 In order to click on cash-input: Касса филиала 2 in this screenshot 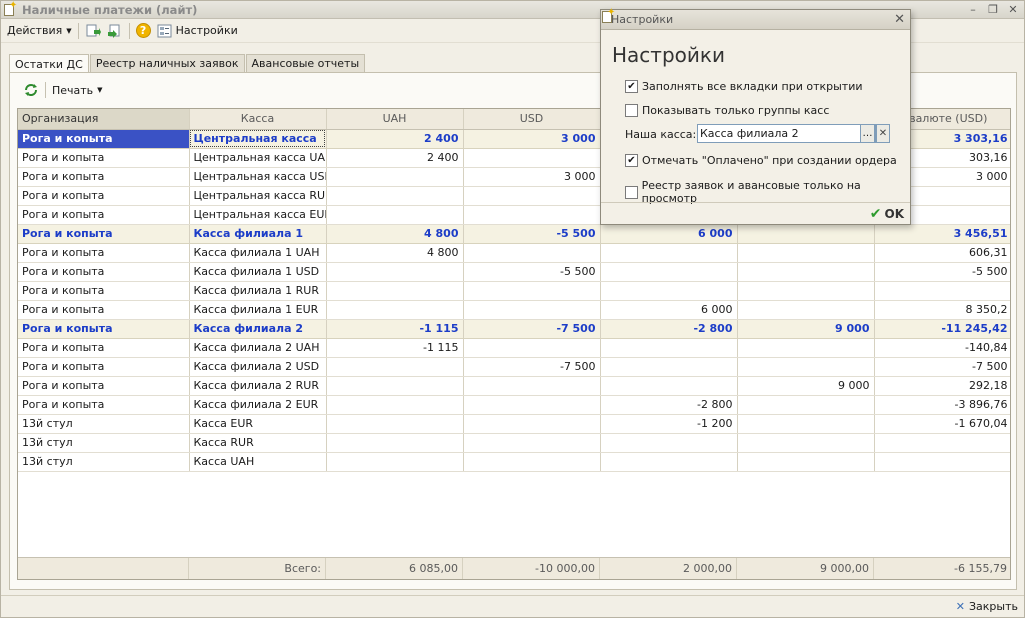, I will do `click(786, 133)`.